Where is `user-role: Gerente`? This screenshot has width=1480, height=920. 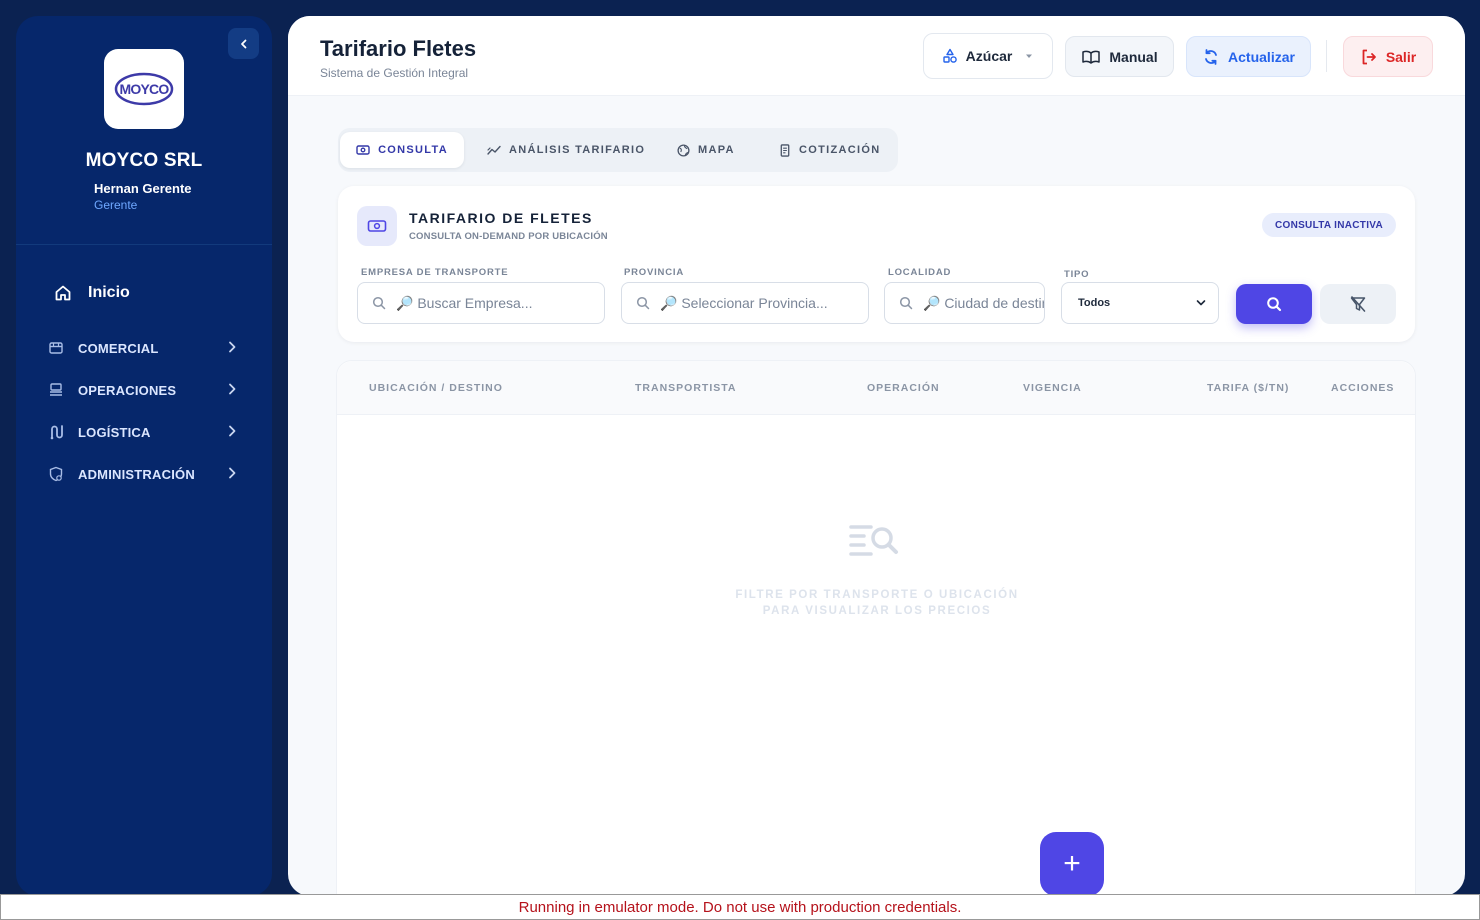 user-role: Gerente is located at coordinates (116, 205).